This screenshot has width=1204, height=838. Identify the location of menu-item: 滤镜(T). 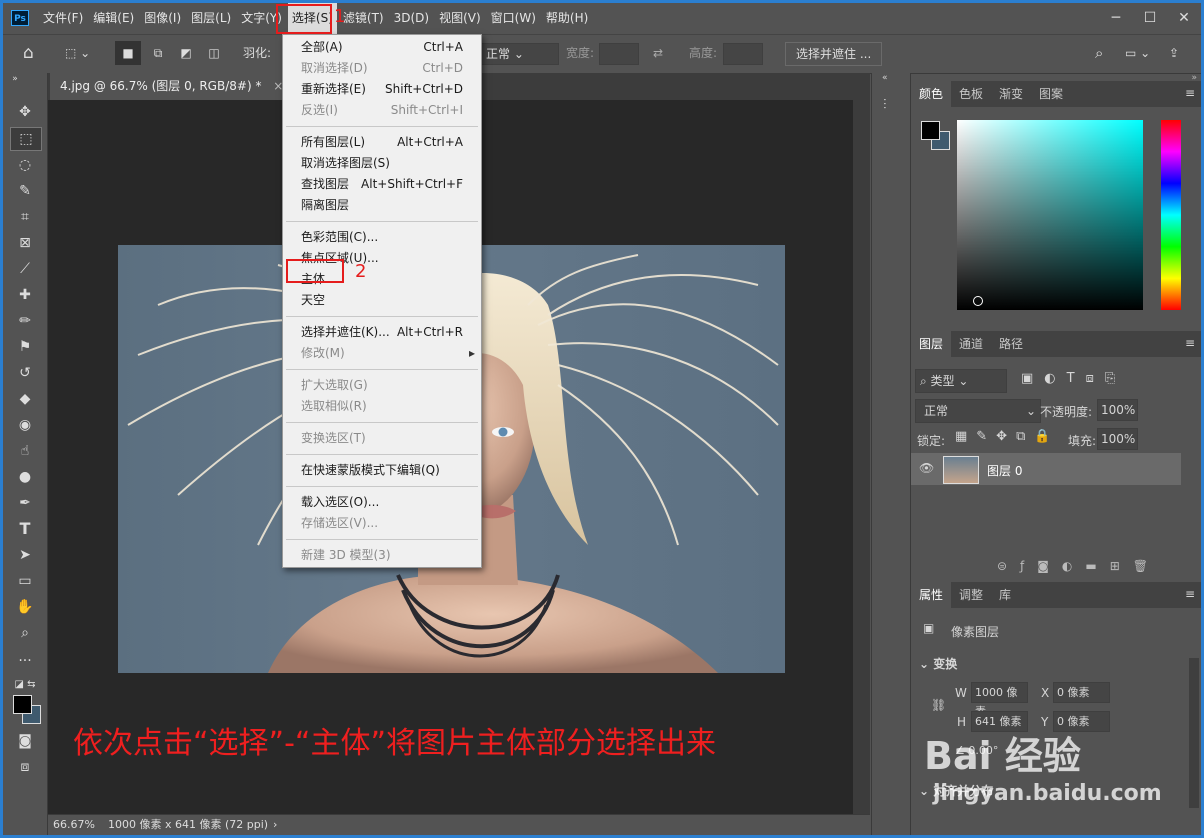
(363, 18).